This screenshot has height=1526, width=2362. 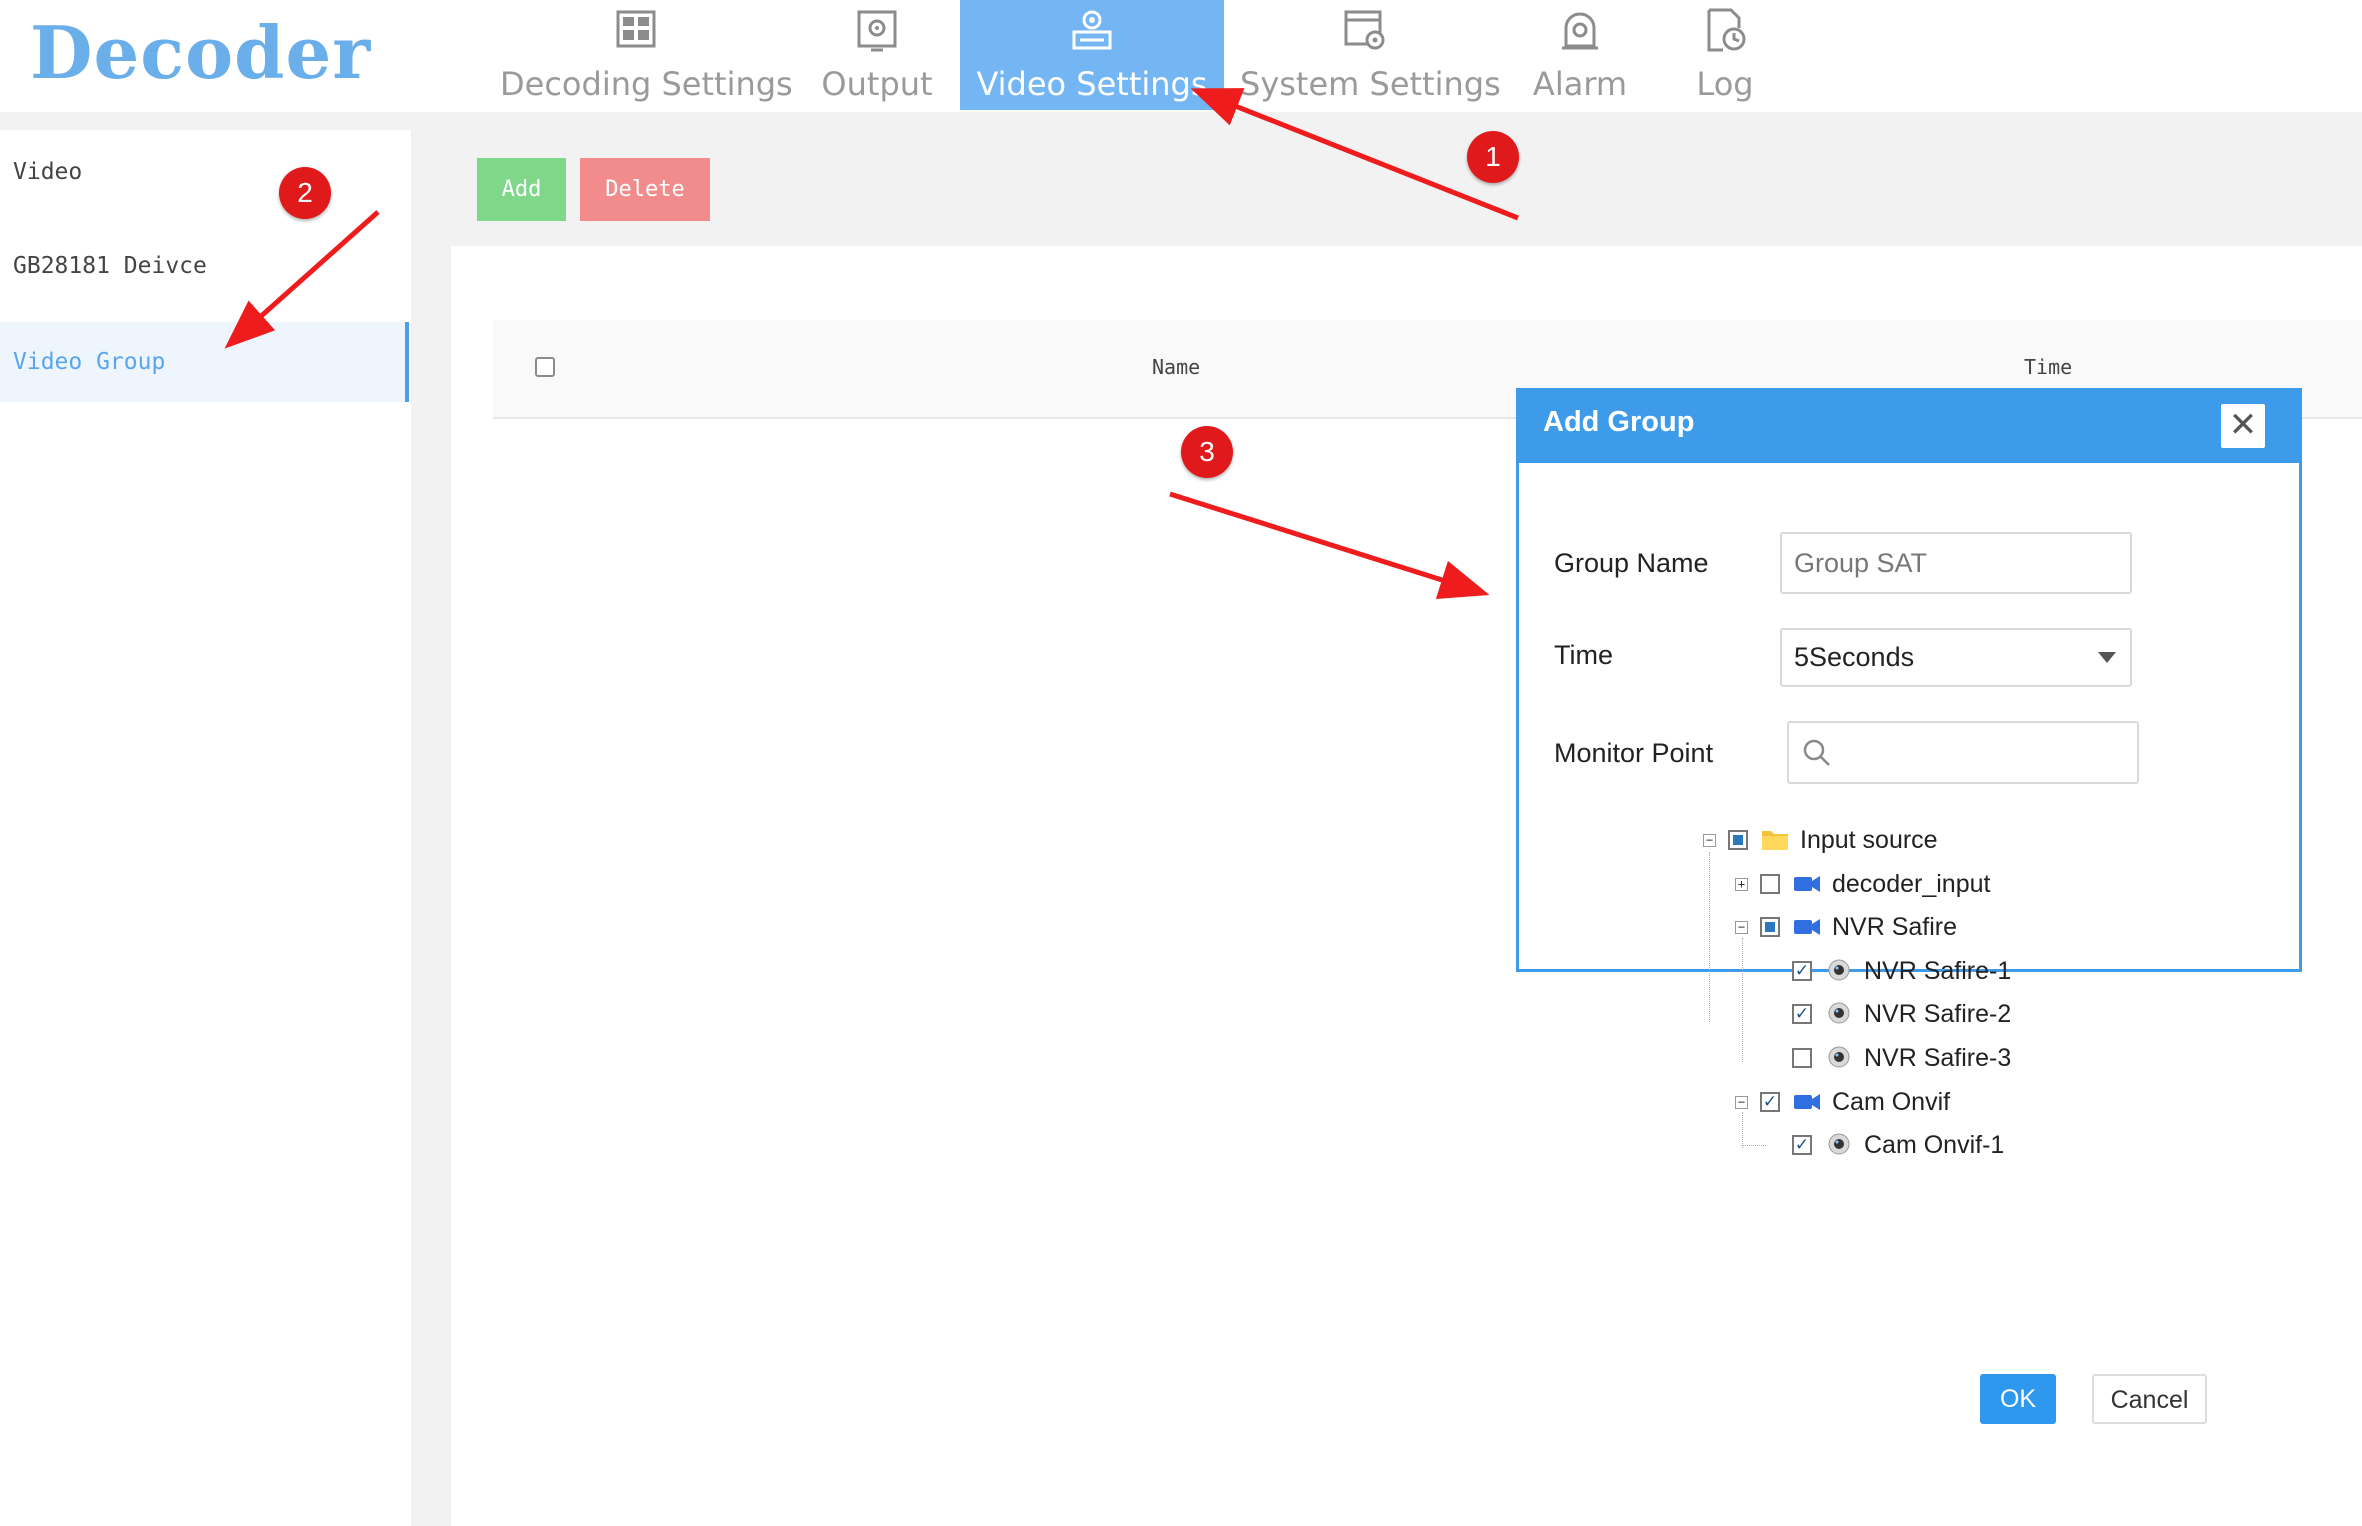 I want to click on app-logo: Decoder, so click(x=201, y=52).